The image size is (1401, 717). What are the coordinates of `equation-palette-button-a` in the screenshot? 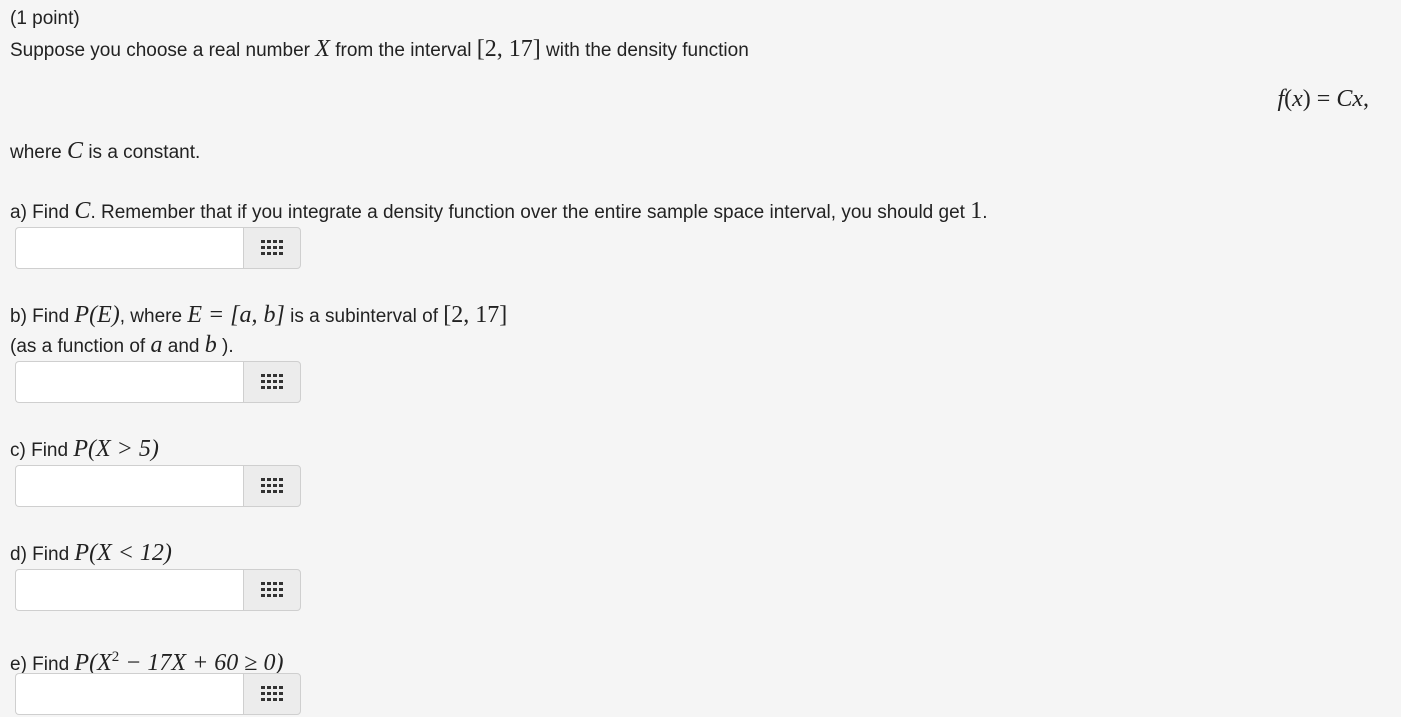 It's located at (272, 248).